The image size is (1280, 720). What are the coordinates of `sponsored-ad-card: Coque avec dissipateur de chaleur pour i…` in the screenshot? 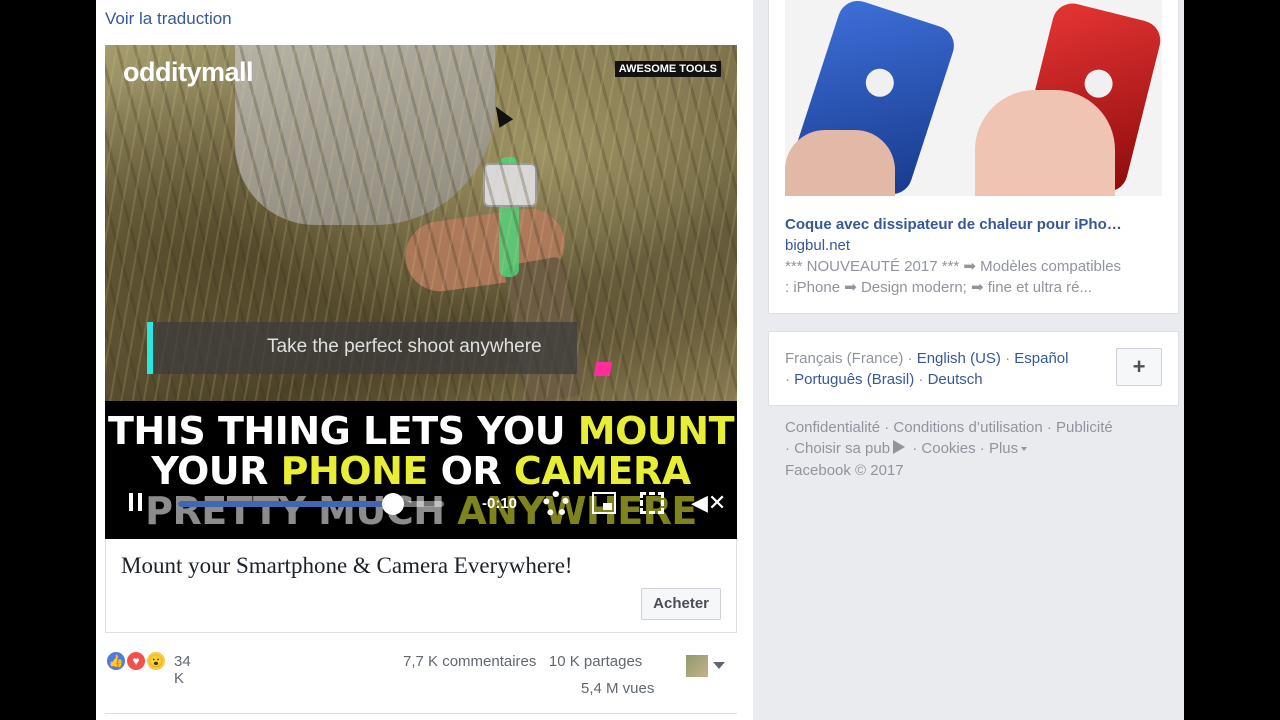 It's located at (973, 157).